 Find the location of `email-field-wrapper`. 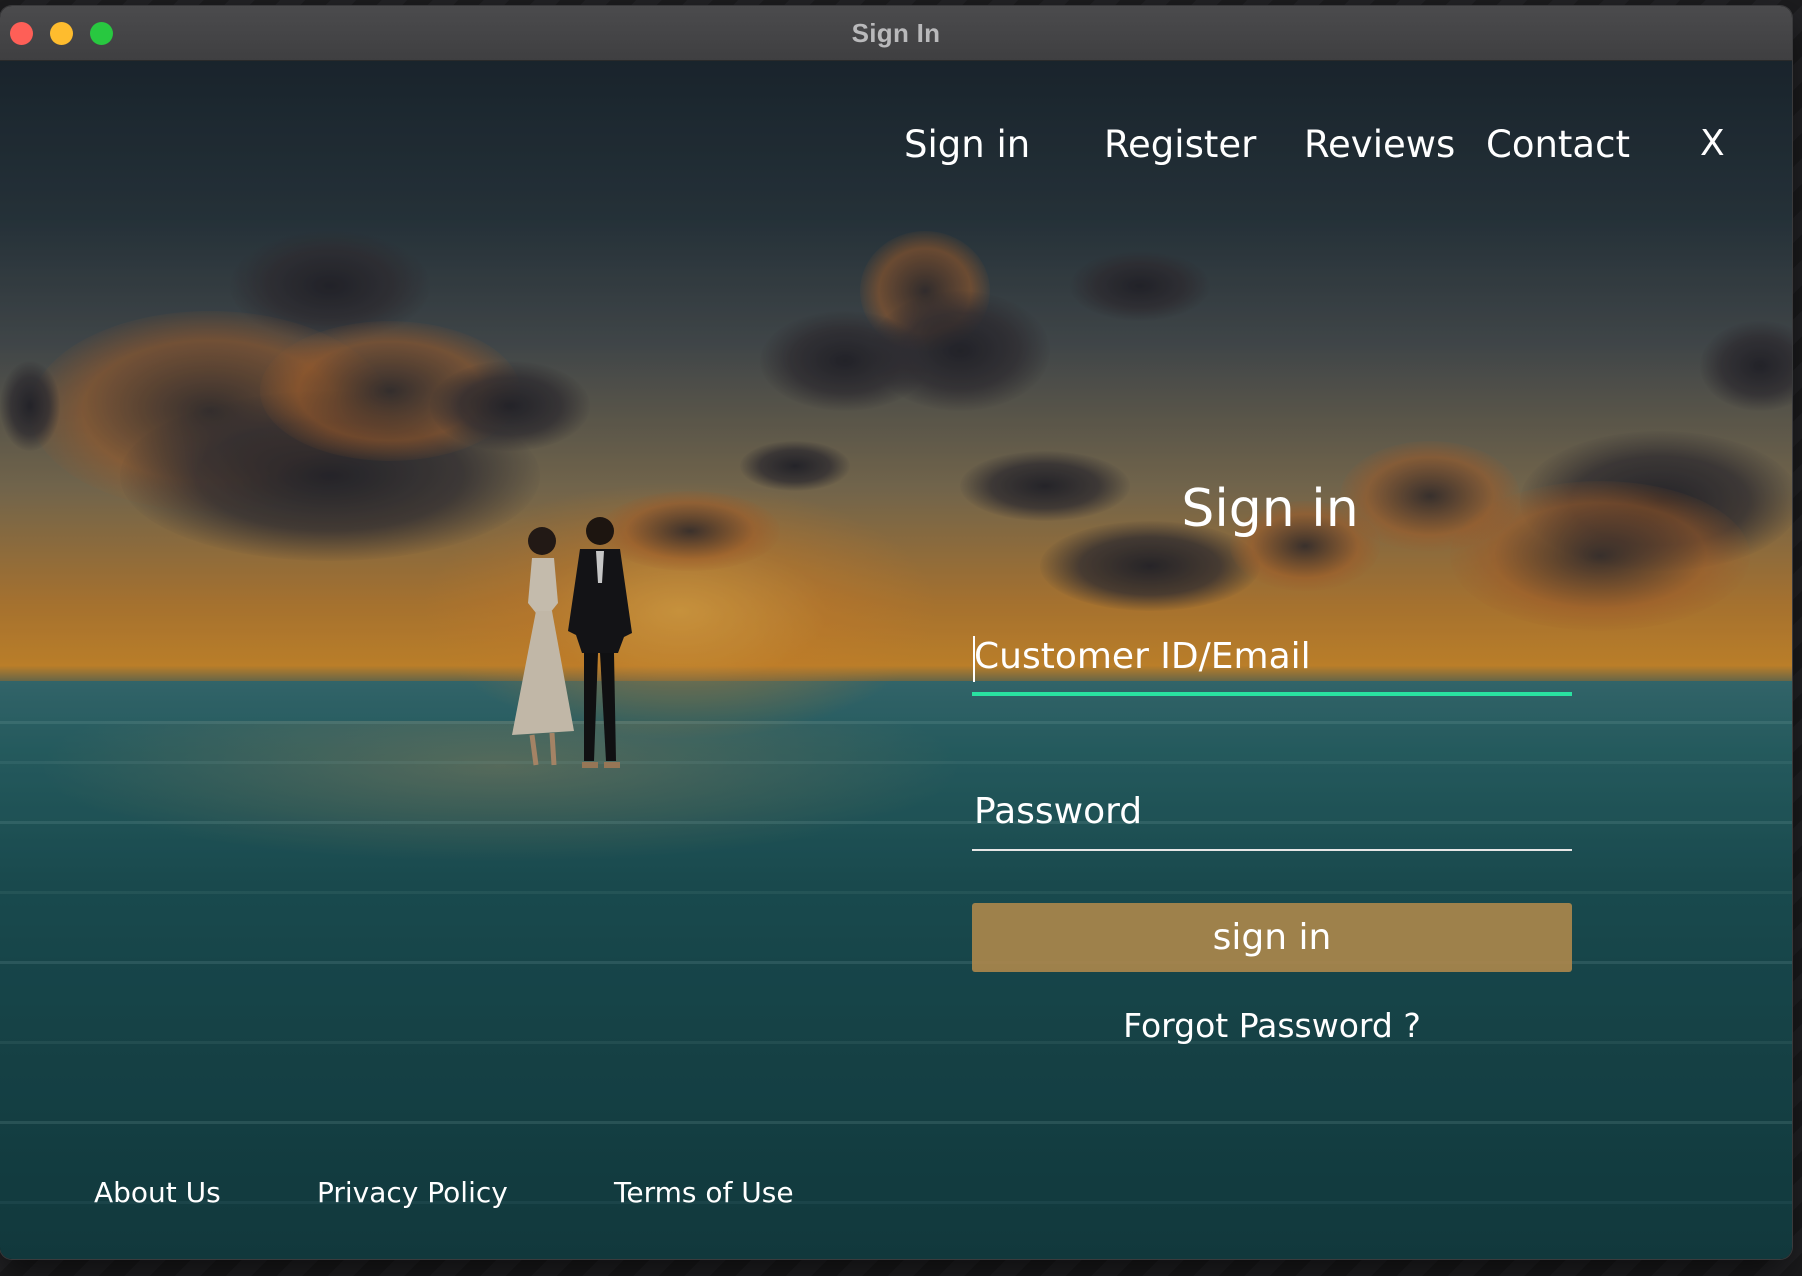

email-field-wrapper is located at coordinates (1272, 661).